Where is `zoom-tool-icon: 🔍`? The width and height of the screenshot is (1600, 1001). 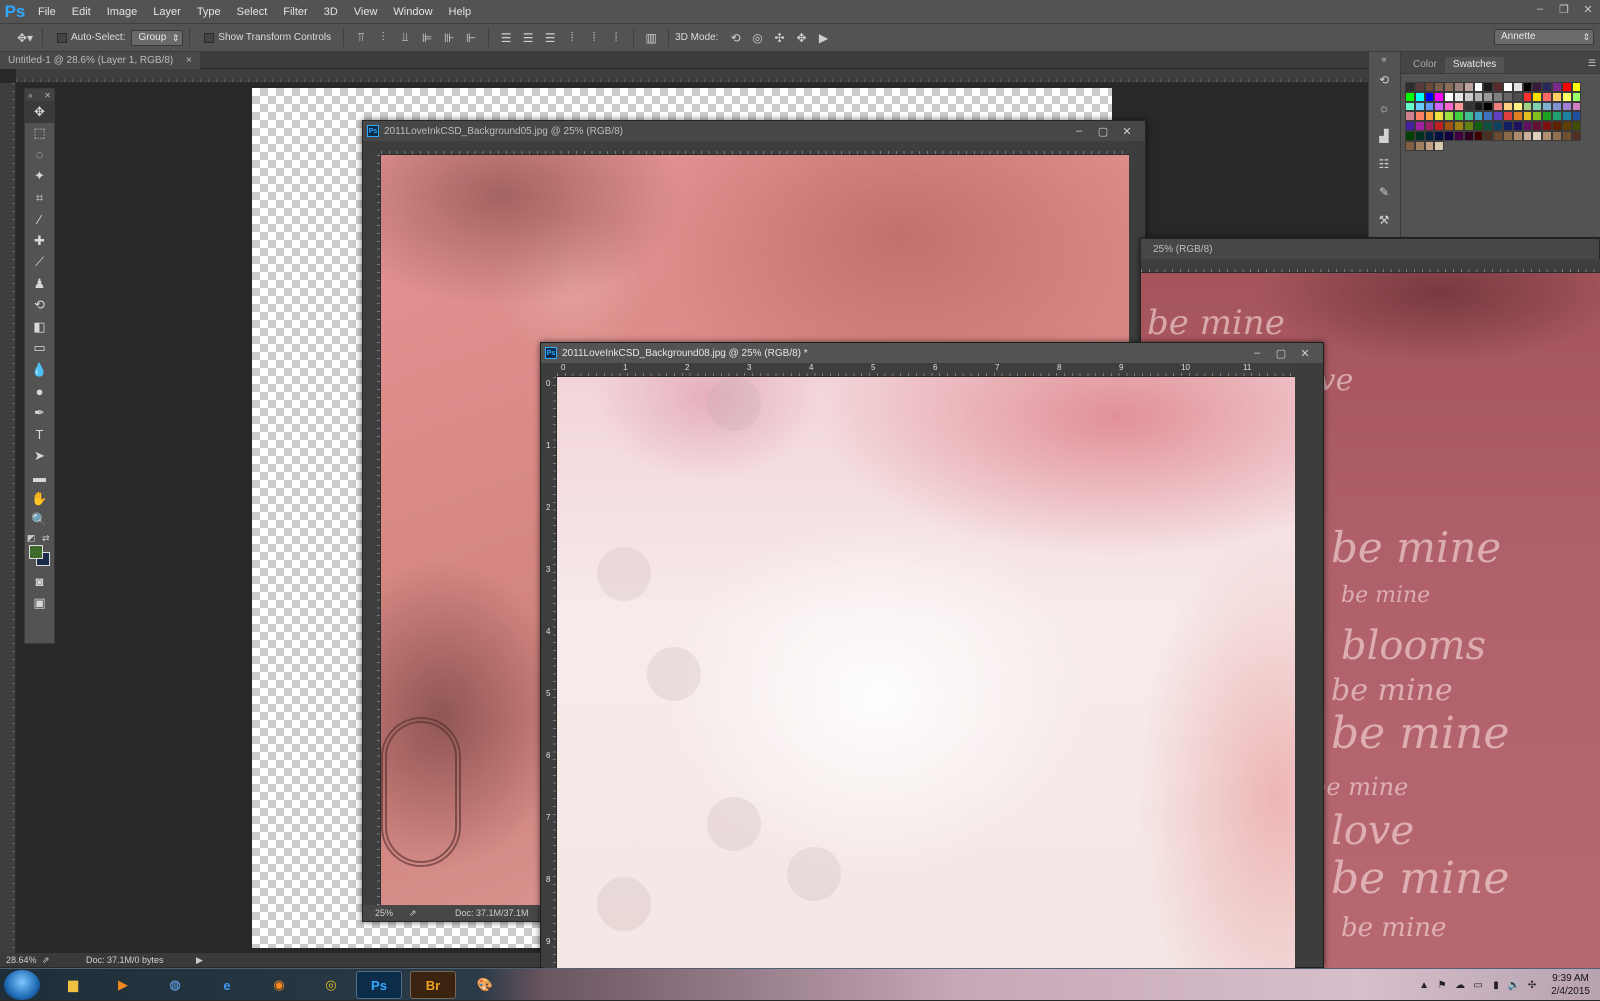
zoom-tool-icon: 🔍 is located at coordinates (39, 521).